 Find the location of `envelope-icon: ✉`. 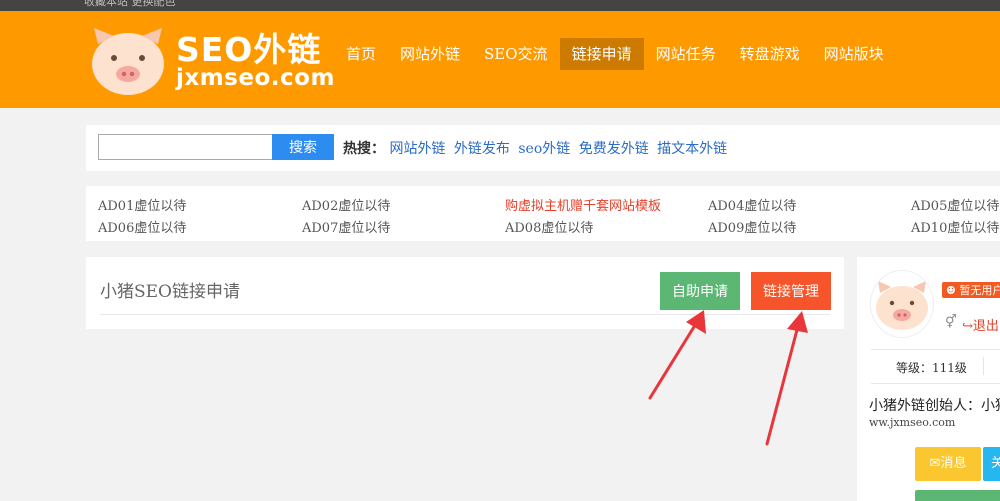

envelope-icon: ✉ is located at coordinates (935, 463).